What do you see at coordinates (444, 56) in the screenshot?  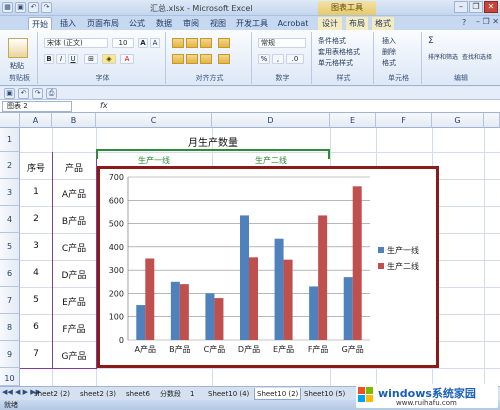 I see `sort-filter-button: 排序和筛选` at bounding box center [444, 56].